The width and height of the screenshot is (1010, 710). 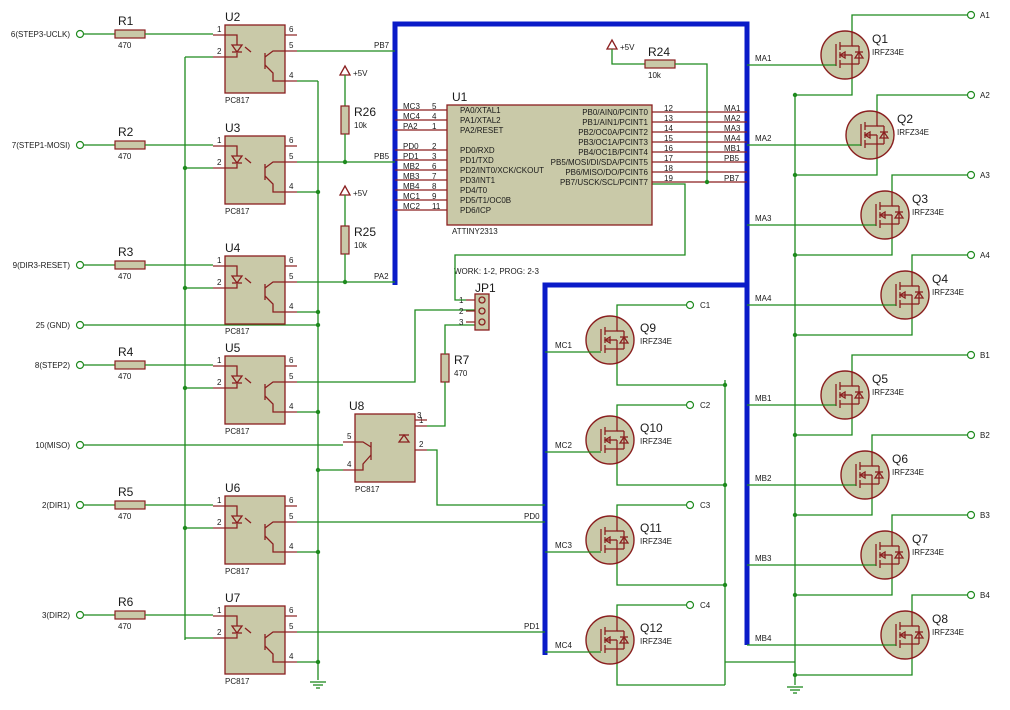 What do you see at coordinates (411, 186) in the screenshot?
I see `net-label: MB4` at bounding box center [411, 186].